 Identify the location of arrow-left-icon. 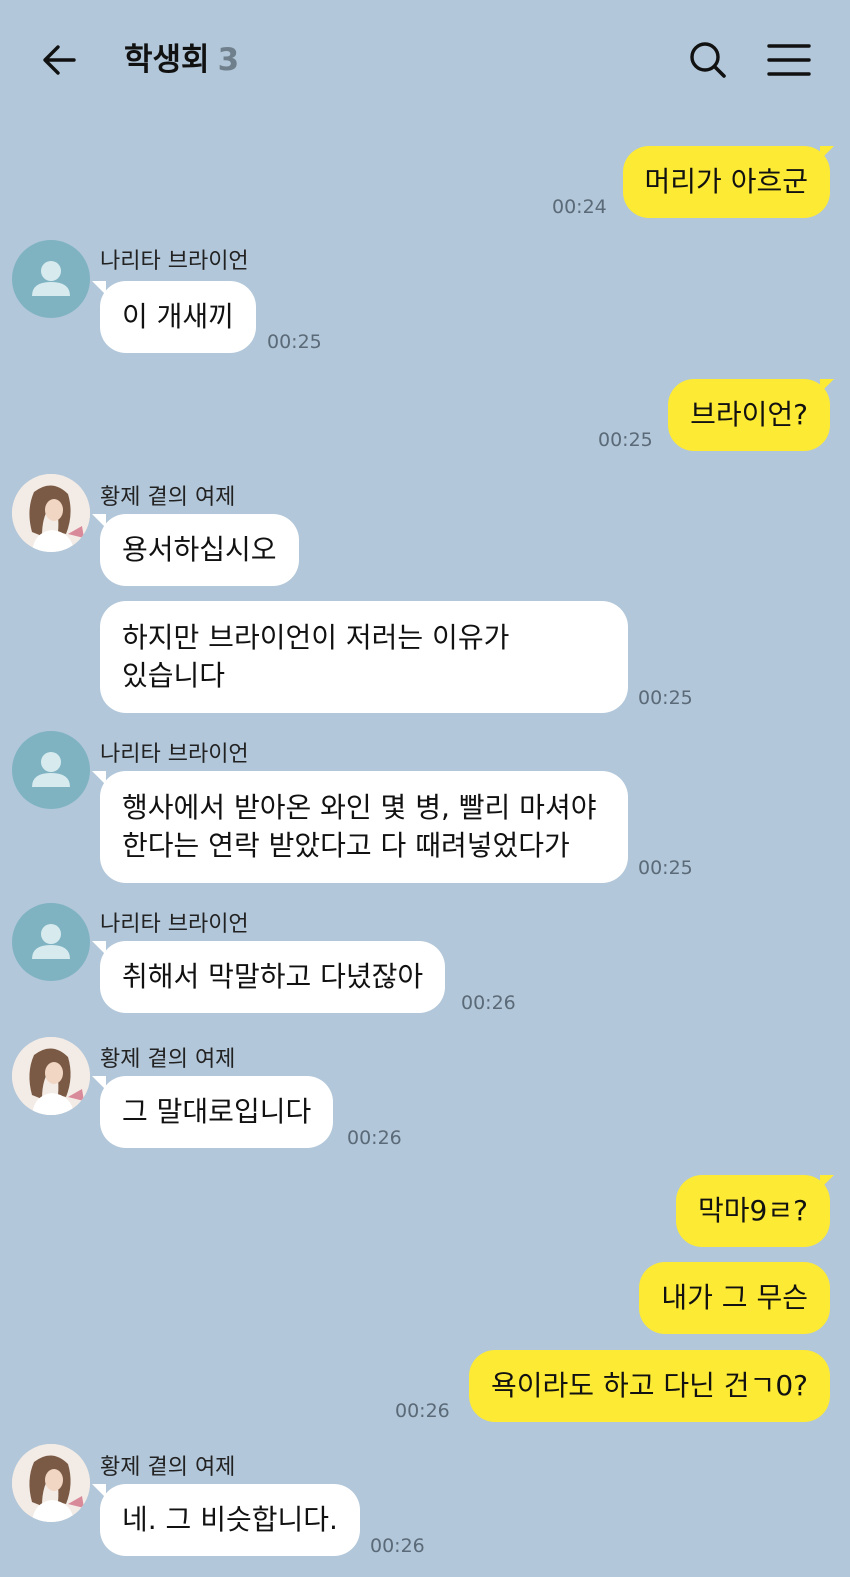
(59, 60).